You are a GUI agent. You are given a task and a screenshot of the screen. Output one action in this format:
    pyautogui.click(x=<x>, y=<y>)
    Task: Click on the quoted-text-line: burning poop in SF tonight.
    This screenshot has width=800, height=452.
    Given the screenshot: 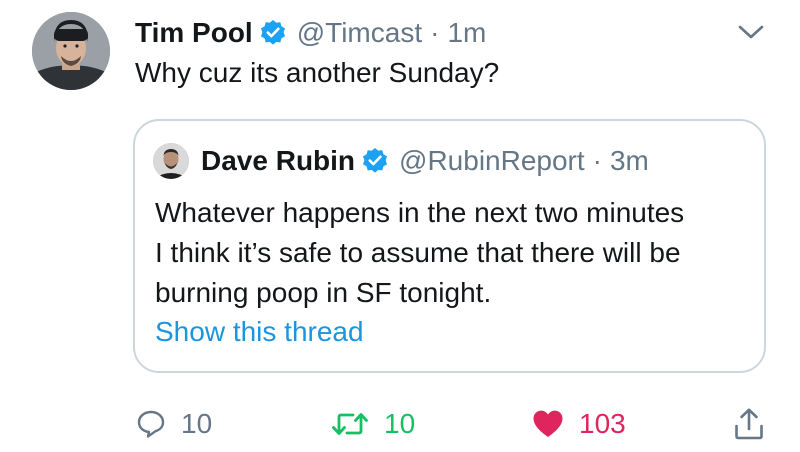 What is the action you would take?
    pyautogui.click(x=323, y=292)
    